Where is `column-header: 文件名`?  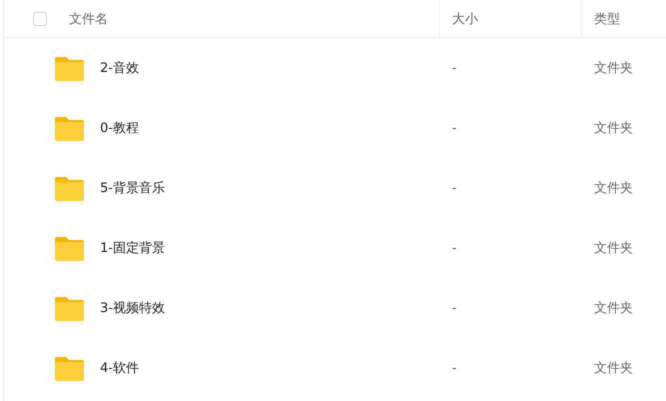 column-header: 文件名 is located at coordinates (88, 19).